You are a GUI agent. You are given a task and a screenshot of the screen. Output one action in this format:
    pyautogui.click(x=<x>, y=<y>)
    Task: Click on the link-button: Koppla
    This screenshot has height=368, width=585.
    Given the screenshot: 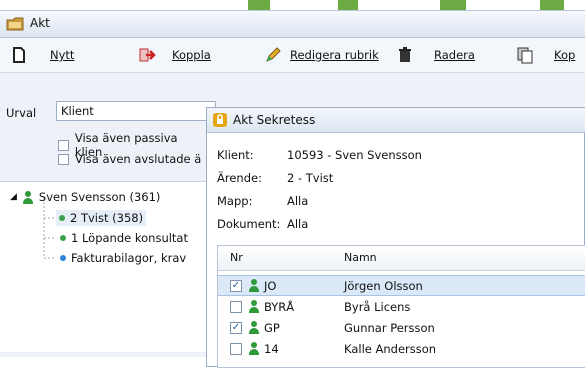 What is the action you would take?
    pyautogui.click(x=174, y=55)
    